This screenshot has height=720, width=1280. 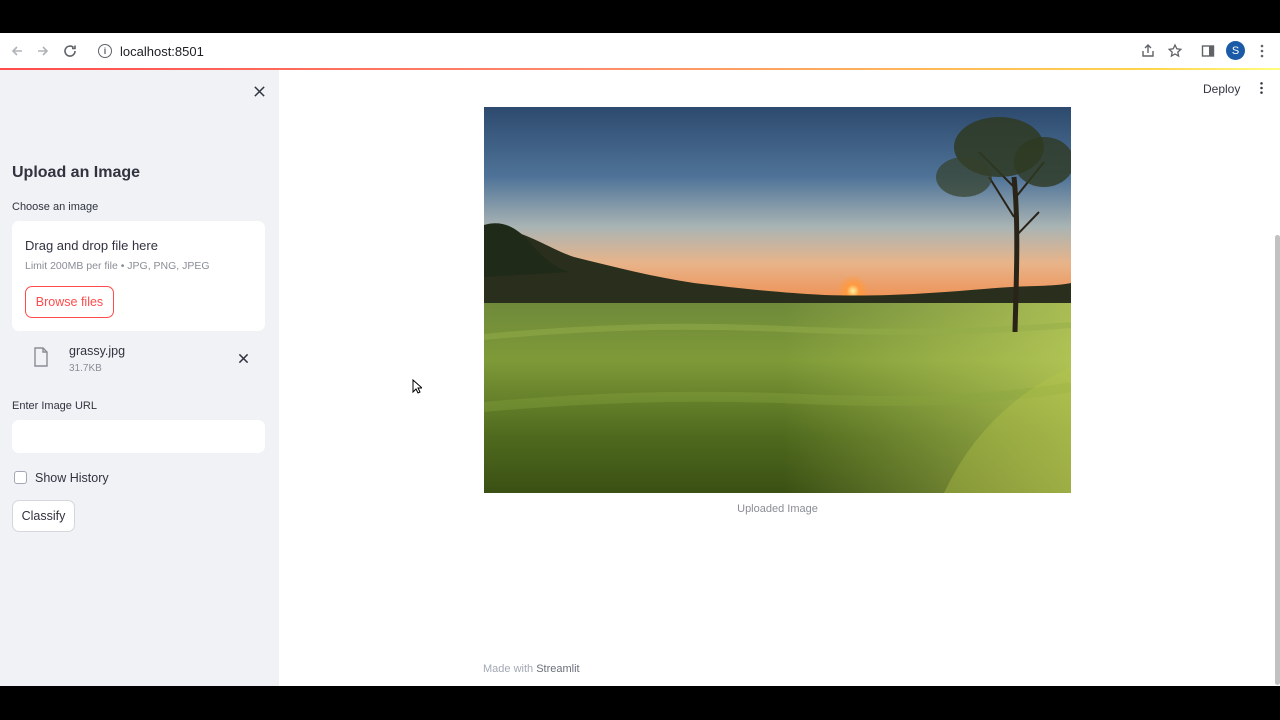 What do you see at coordinates (1221, 89) in the screenshot?
I see `deploy-button: Deploy` at bounding box center [1221, 89].